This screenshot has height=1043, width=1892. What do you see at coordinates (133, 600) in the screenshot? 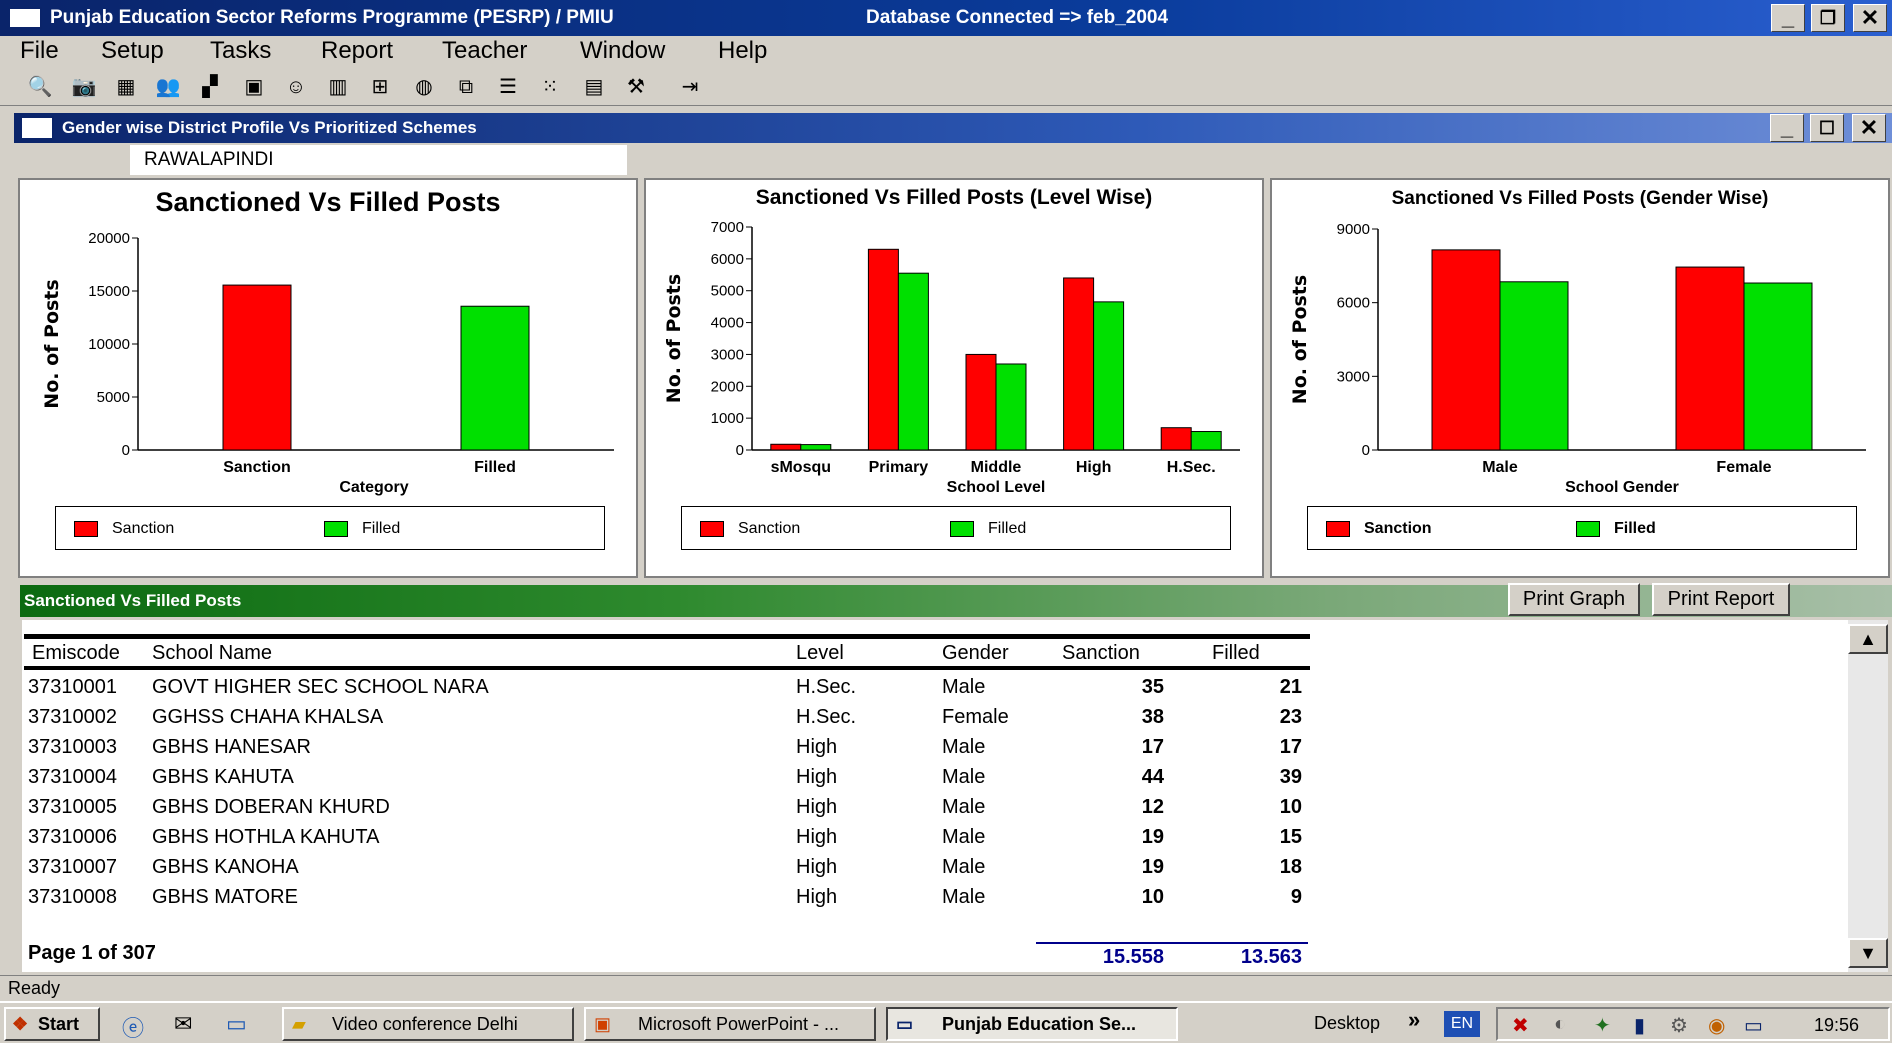
I see `grid-title: Sanctioned Vs Filled Posts` at bounding box center [133, 600].